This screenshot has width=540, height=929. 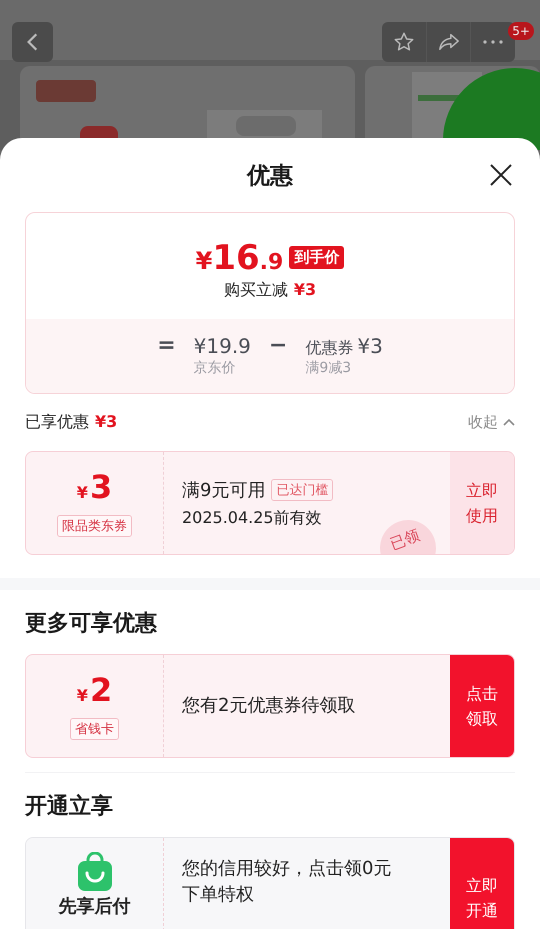 I want to click on final-price: ¥16.9, so click(x=240, y=258).